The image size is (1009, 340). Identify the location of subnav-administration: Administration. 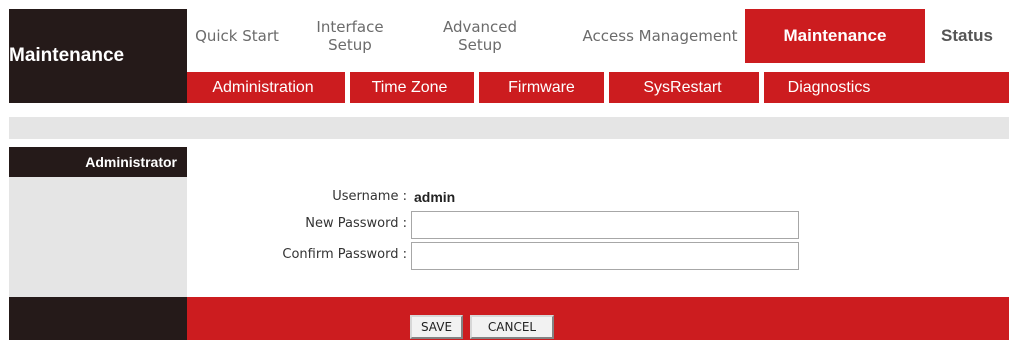
(263, 87).